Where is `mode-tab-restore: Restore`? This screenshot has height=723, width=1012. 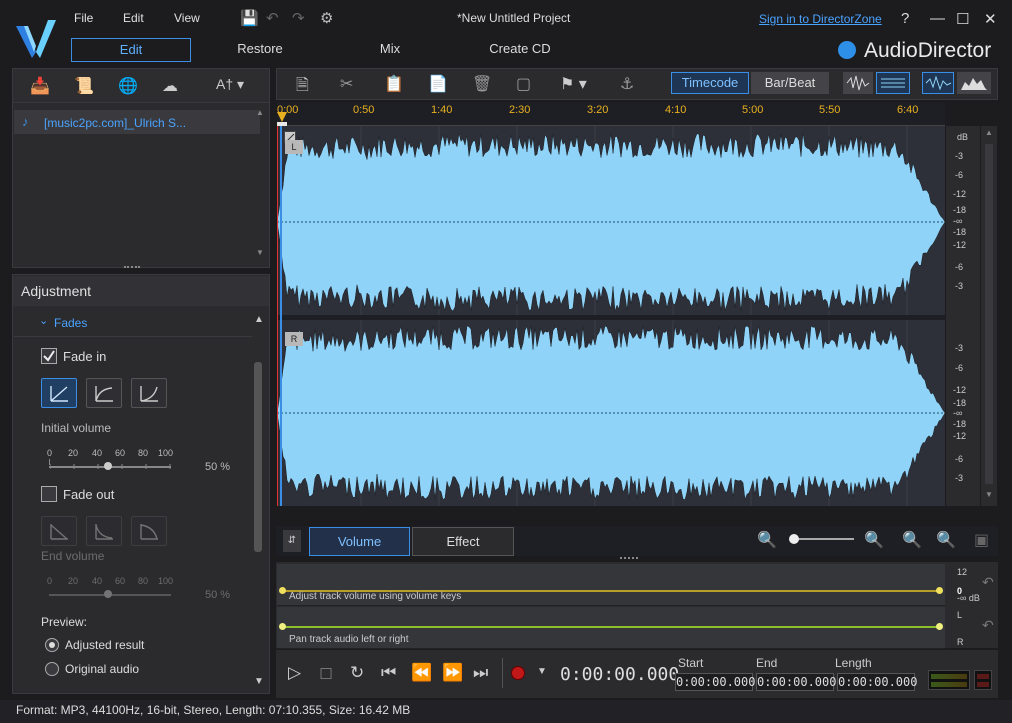 mode-tab-restore: Restore is located at coordinates (260, 50).